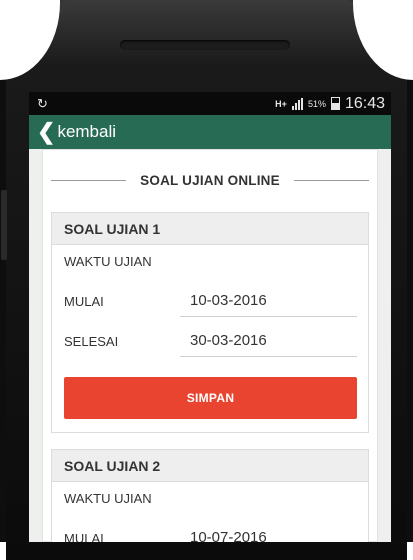  I want to click on mulai-row: MULAI 10-07-2016, so click(210, 528).